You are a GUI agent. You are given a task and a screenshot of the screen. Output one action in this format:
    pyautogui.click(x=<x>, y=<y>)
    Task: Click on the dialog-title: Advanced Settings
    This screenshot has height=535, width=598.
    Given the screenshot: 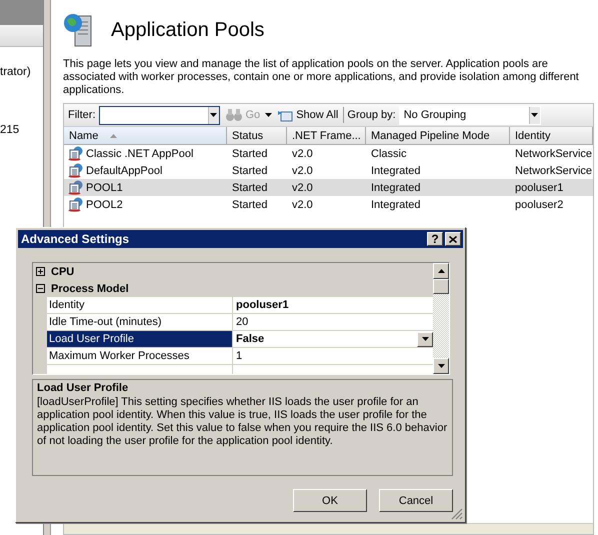 What is the action you would take?
    pyautogui.click(x=75, y=239)
    